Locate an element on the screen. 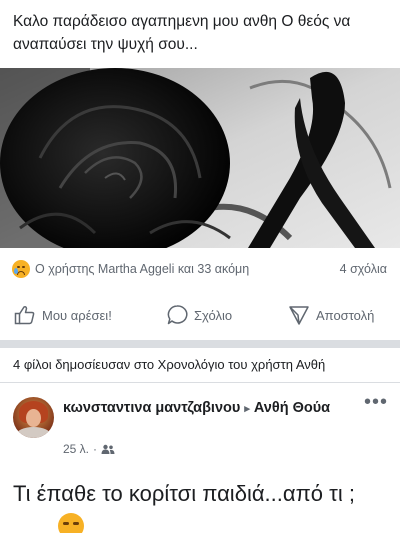 This screenshot has height=533, width=400. like-label: Μου αρέσει! is located at coordinates (77, 315).